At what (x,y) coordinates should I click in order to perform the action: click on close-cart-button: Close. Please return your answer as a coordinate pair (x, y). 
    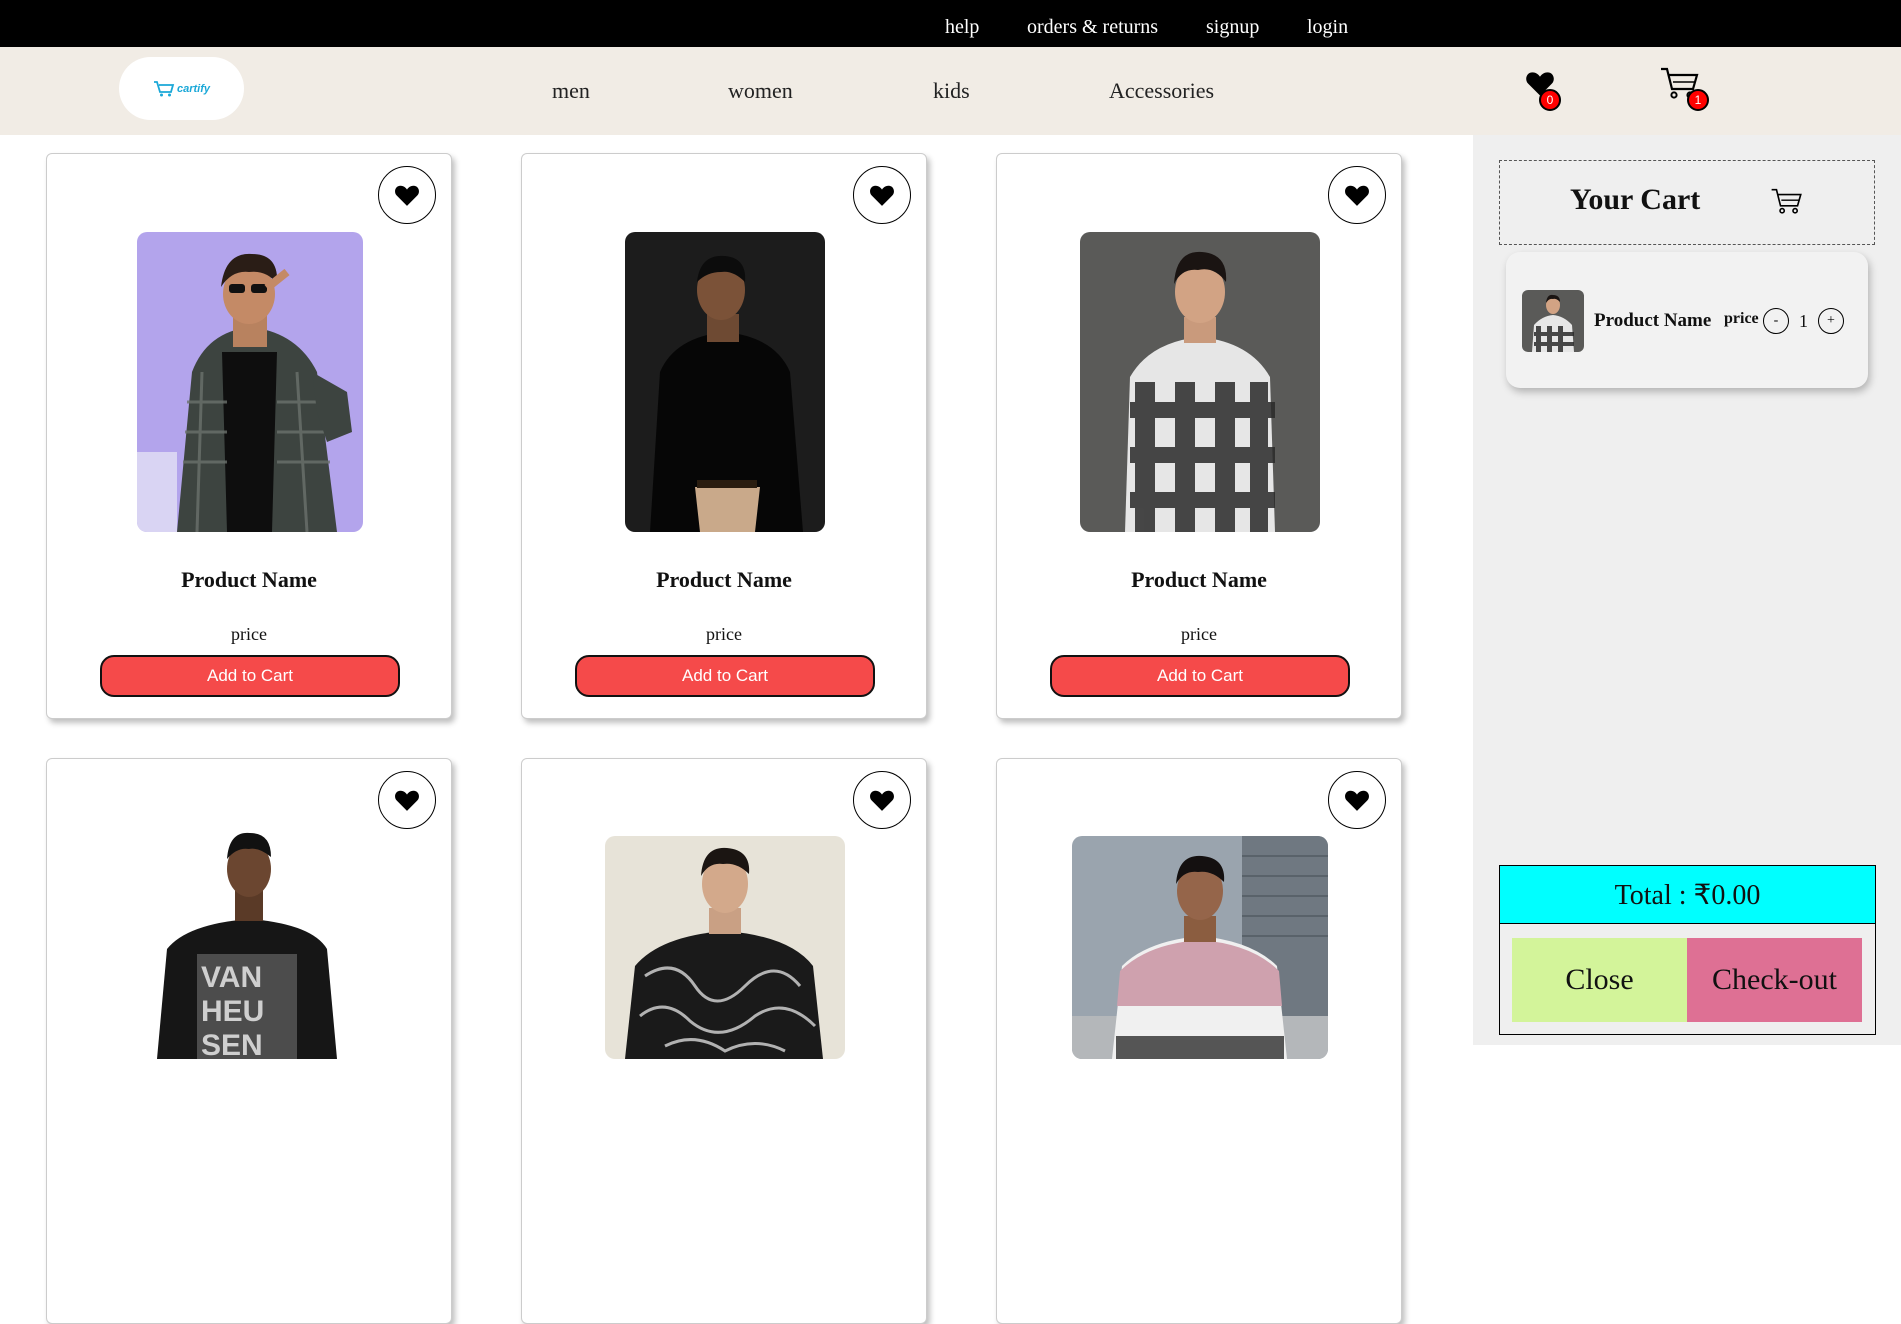
    Looking at the image, I should click on (1599, 980).